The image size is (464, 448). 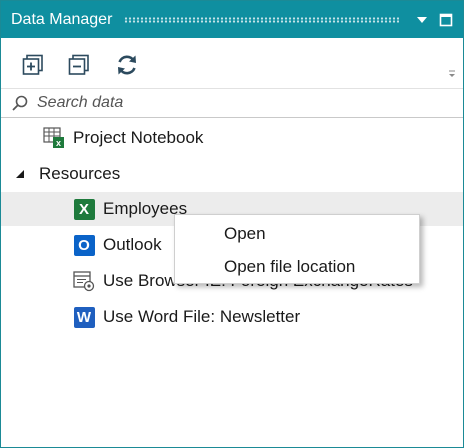 I want to click on tree-item-resources: Resources, so click(x=232, y=174).